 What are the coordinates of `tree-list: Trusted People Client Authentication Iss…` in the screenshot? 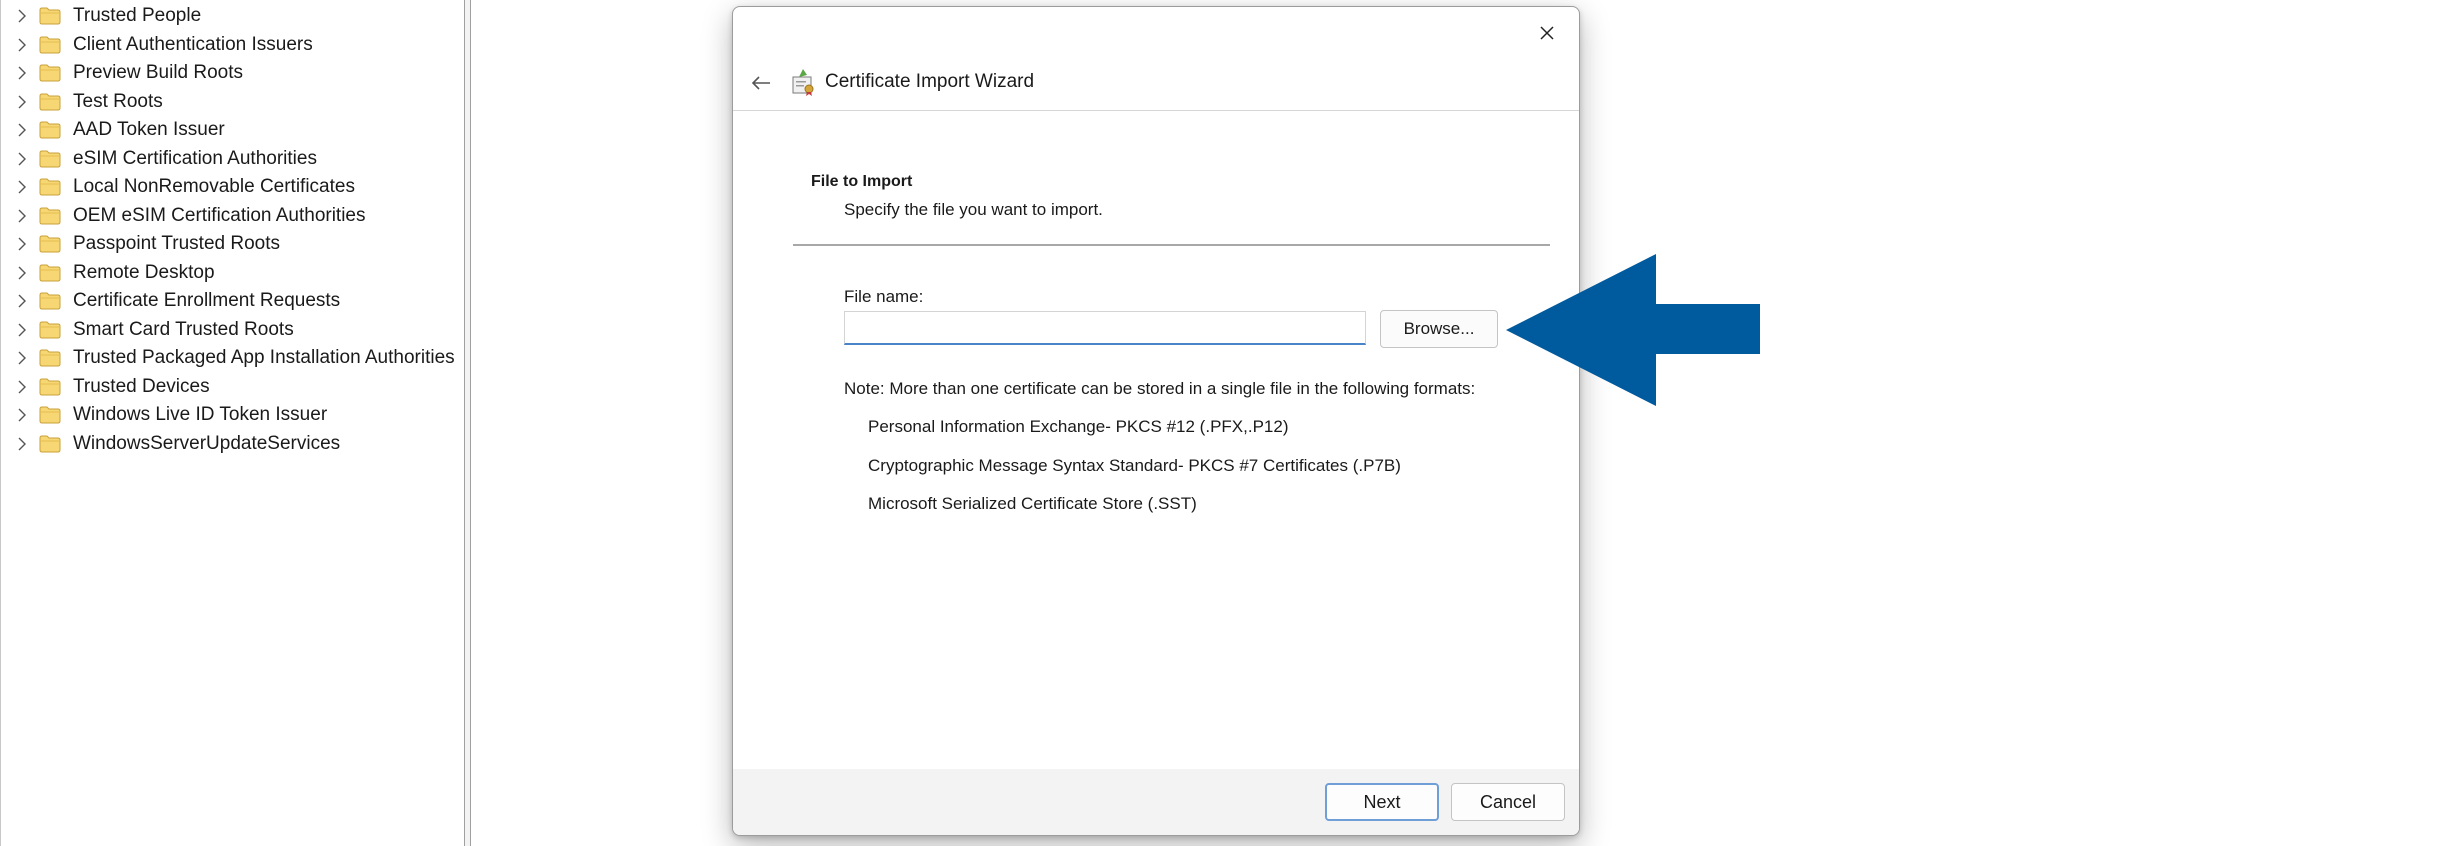 It's located at (228, 230).